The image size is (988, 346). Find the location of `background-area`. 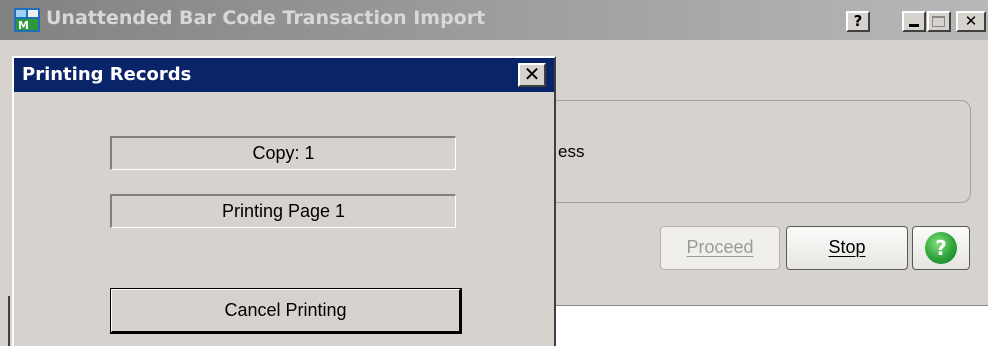

background-area is located at coordinates (768, 326).